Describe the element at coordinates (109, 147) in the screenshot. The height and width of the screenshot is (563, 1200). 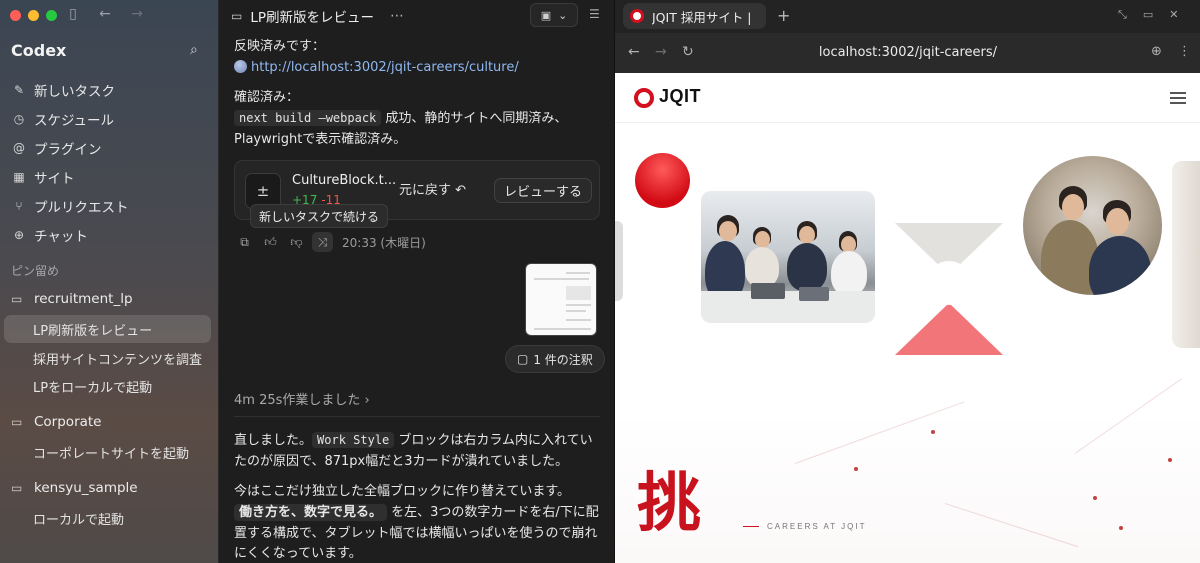
I see `nav-plugins: @ プラグイン` at that location.